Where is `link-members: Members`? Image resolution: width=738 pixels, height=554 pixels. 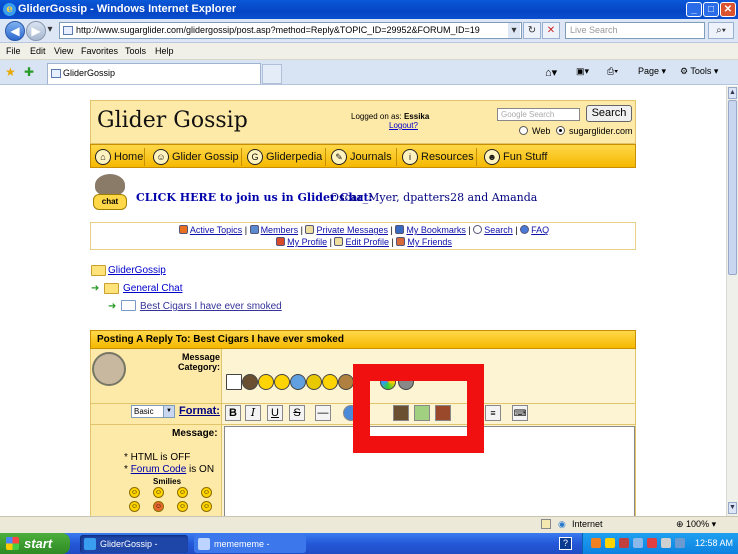 link-members: Members is located at coordinates (280, 230).